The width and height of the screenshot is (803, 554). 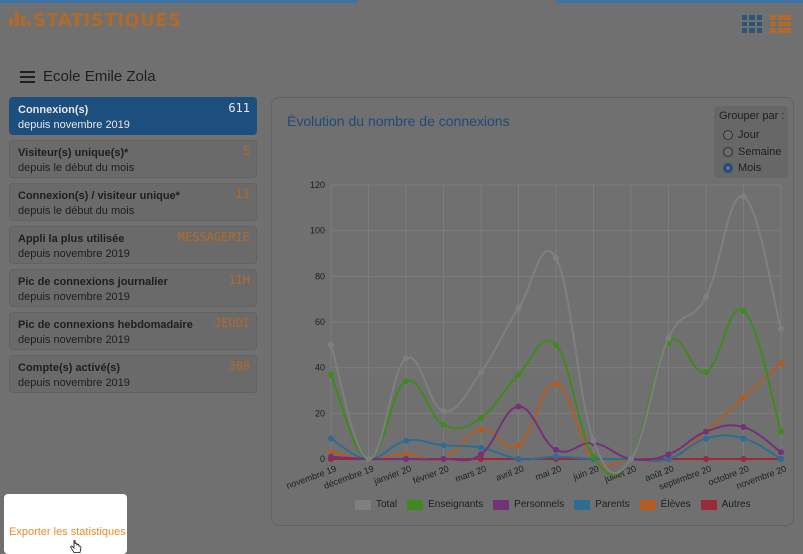 I want to click on radio-jour: Jour, so click(x=741, y=135).